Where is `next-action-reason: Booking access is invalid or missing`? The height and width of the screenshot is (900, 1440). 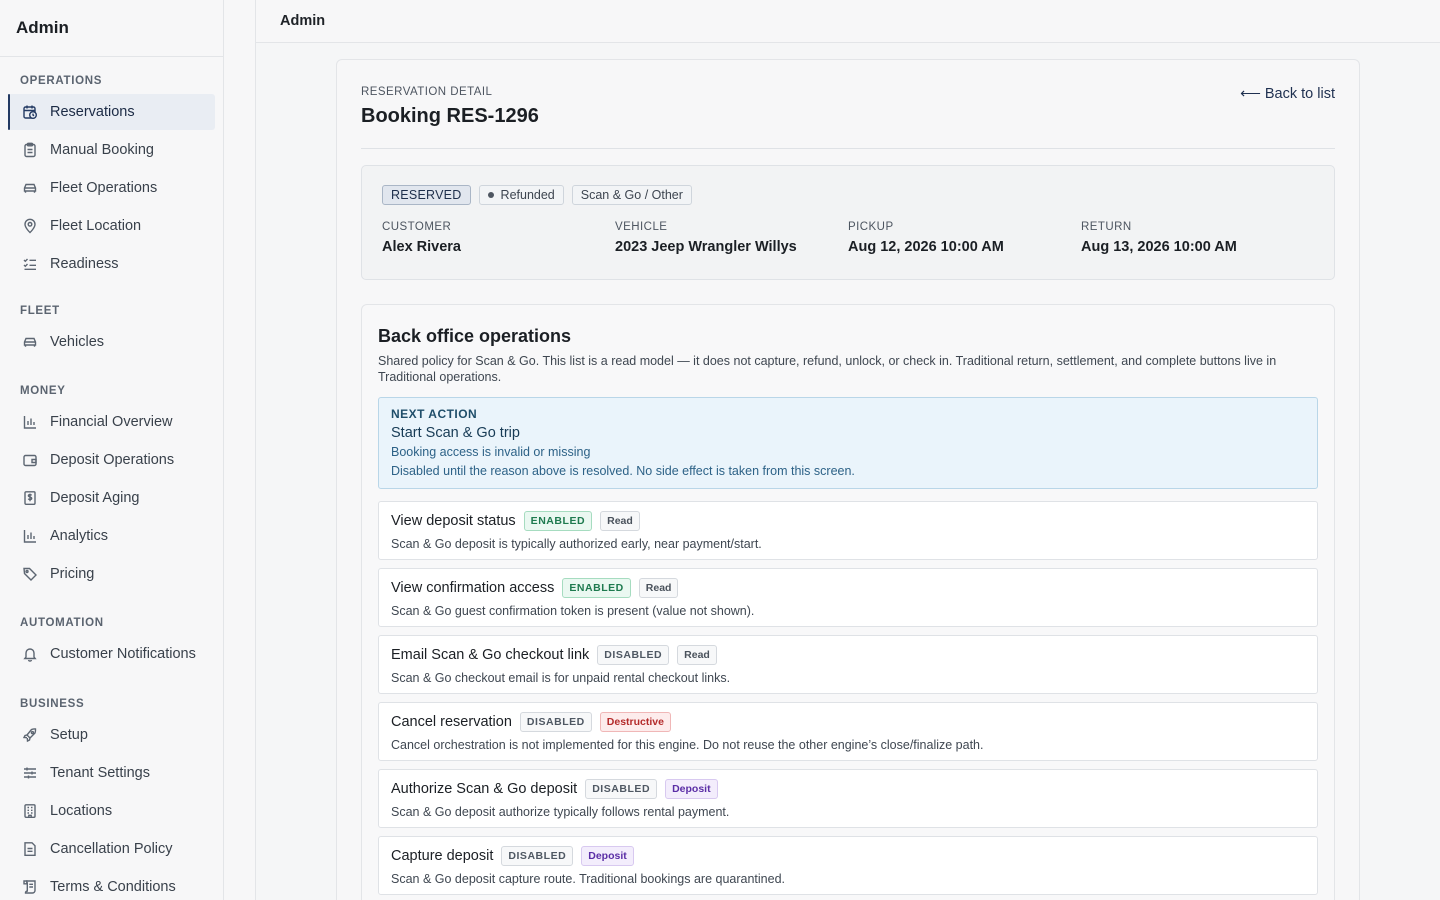
next-action-reason: Booking access is invalid or missing is located at coordinates (491, 452).